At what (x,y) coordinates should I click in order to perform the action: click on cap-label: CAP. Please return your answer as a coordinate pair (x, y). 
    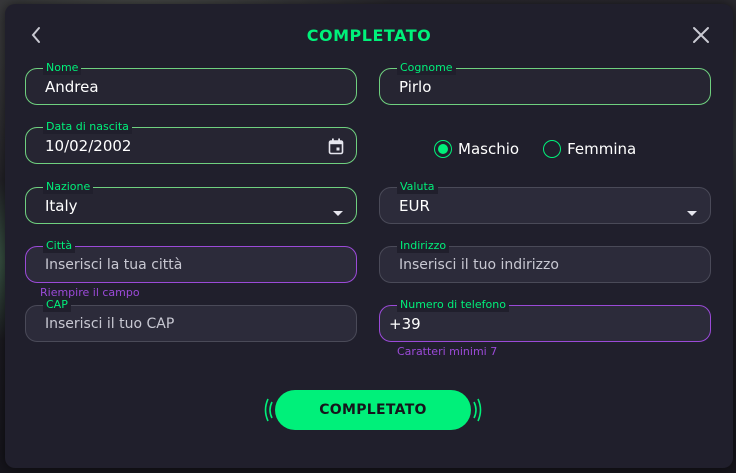
    Looking at the image, I should click on (57, 305).